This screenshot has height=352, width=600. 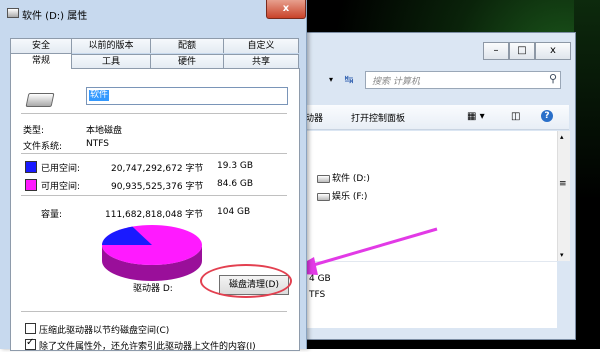 I want to click on capacity-gb: 104 GB, so click(x=234, y=212).